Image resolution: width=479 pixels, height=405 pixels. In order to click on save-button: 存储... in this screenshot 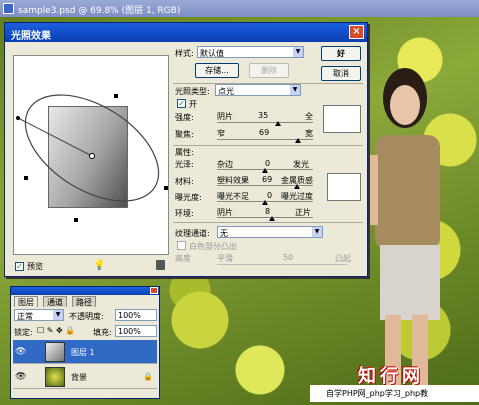, I will do `click(217, 70)`.